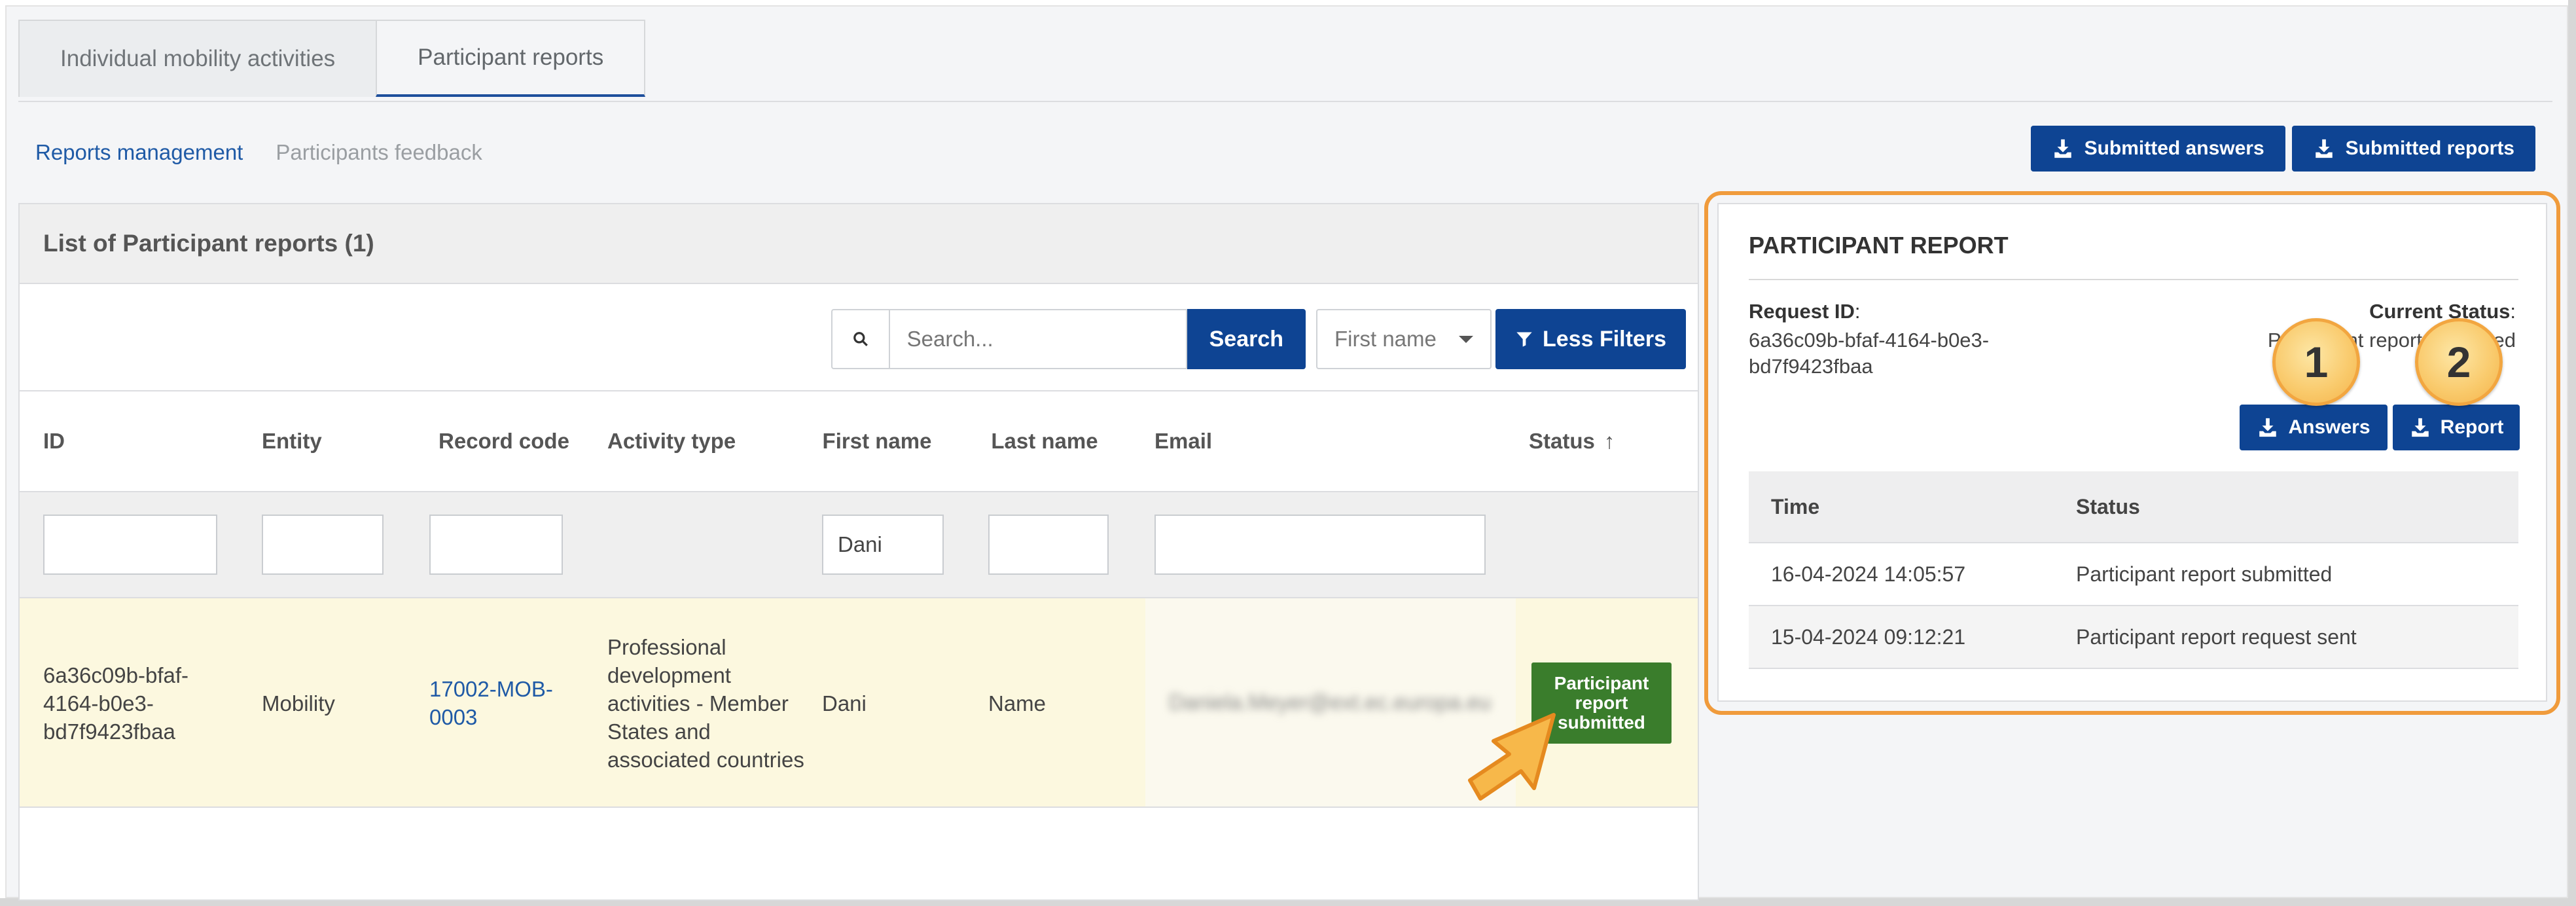 Image resolution: width=2576 pixels, height=906 pixels. I want to click on history-header-status: Status, so click(2108, 506).